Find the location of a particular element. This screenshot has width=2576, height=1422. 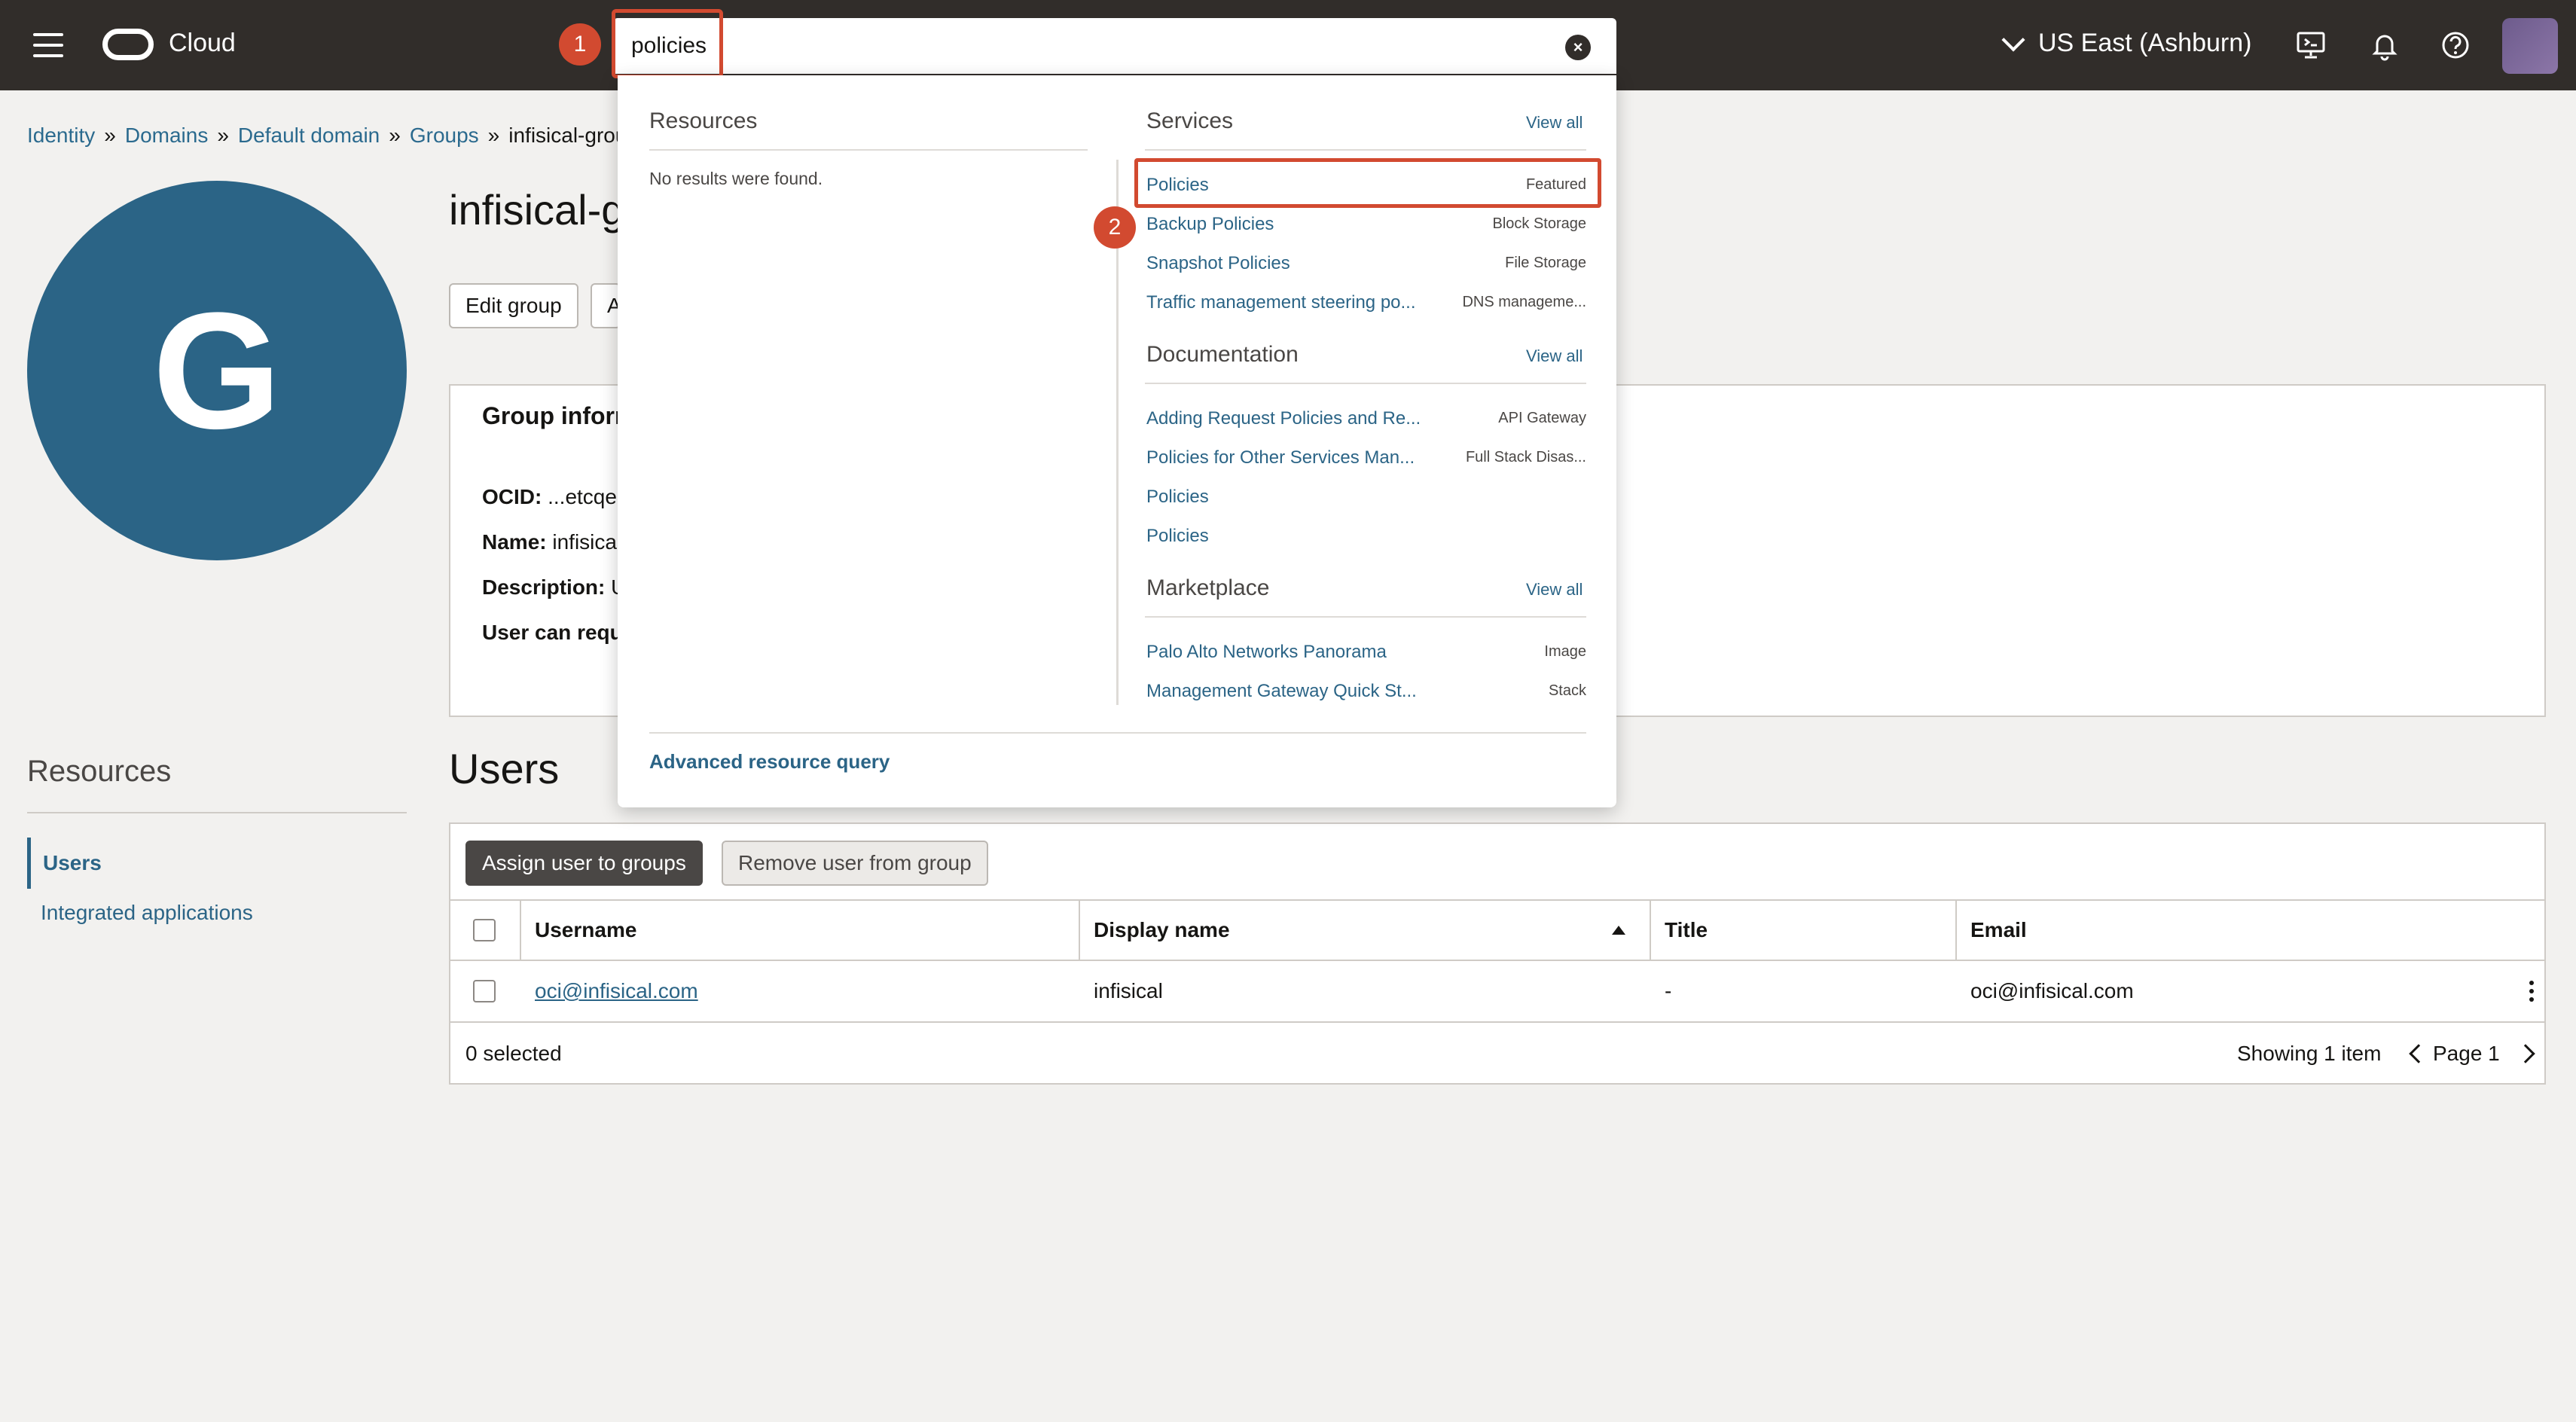

marketplace-category: Image is located at coordinates (1565, 651).